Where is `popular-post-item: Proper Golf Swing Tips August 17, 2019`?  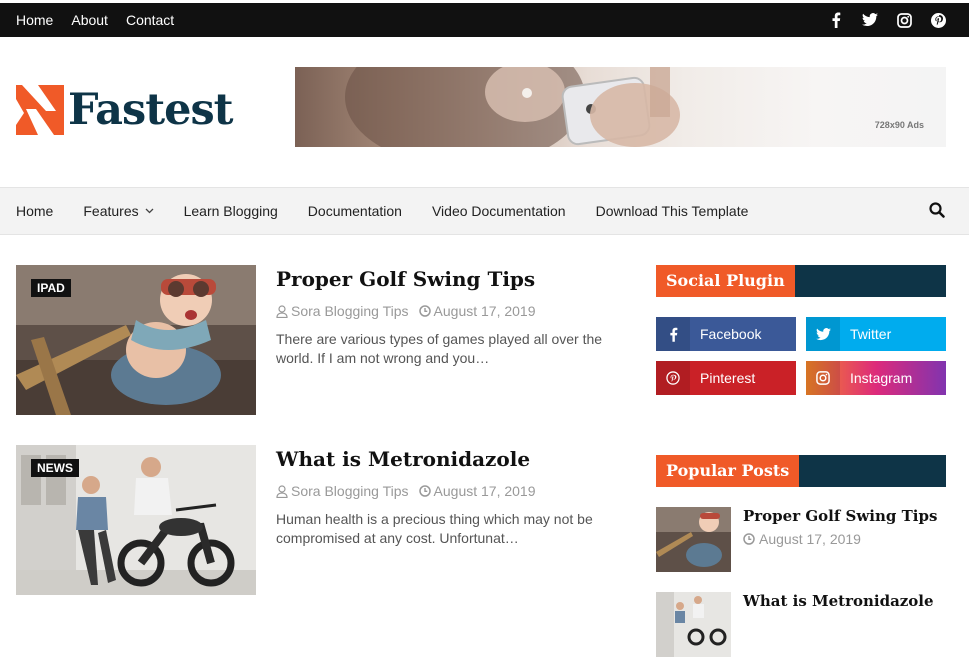 popular-post-item: Proper Golf Swing Tips August 17, 2019 is located at coordinates (806, 542).